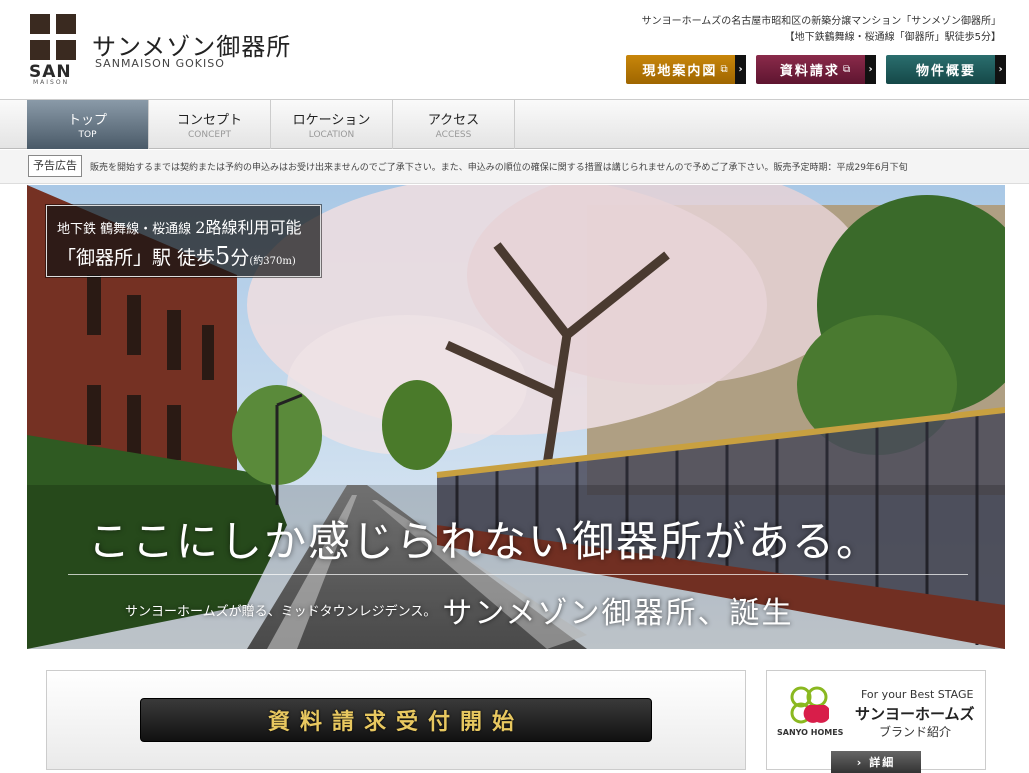  Describe the element at coordinates (87, 120) in the screenshot. I see `nav-label-jp: トップ` at that location.